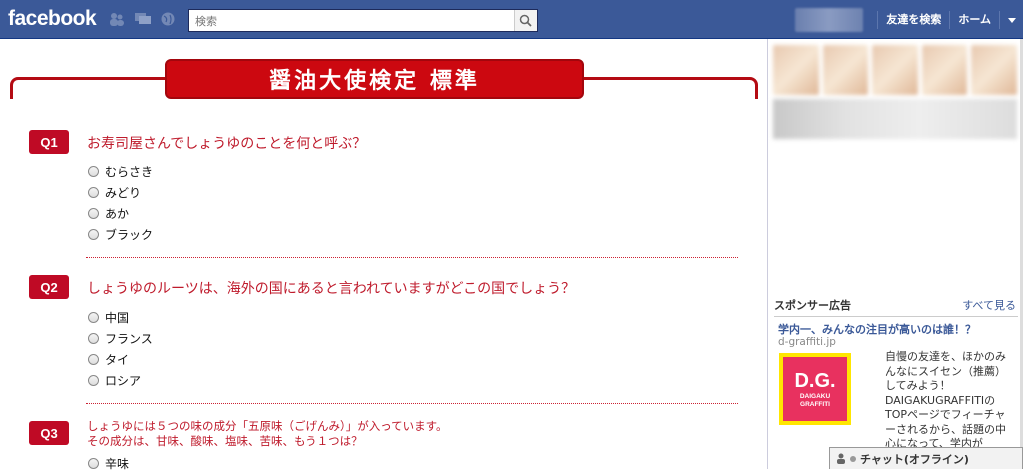 The height and width of the screenshot is (472, 1023). I want to click on ad-image-logo: D.G. DAIGAKU GRAFFITI, so click(815, 389).